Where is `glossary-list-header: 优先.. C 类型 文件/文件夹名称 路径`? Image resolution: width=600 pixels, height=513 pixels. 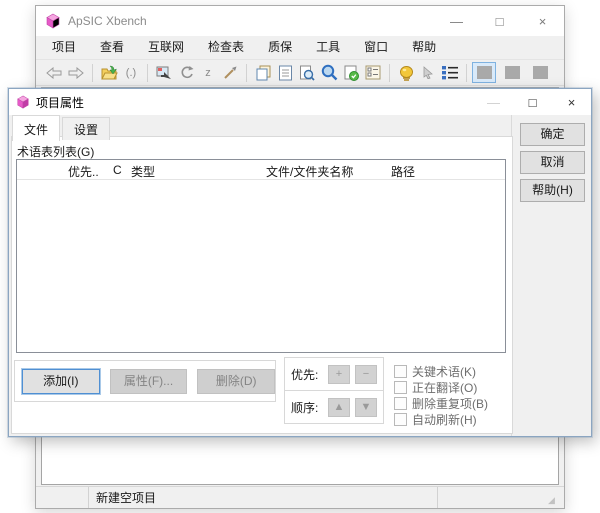 glossary-list-header: 优先.. C 类型 文件/文件夹名称 路径 is located at coordinates (261, 170).